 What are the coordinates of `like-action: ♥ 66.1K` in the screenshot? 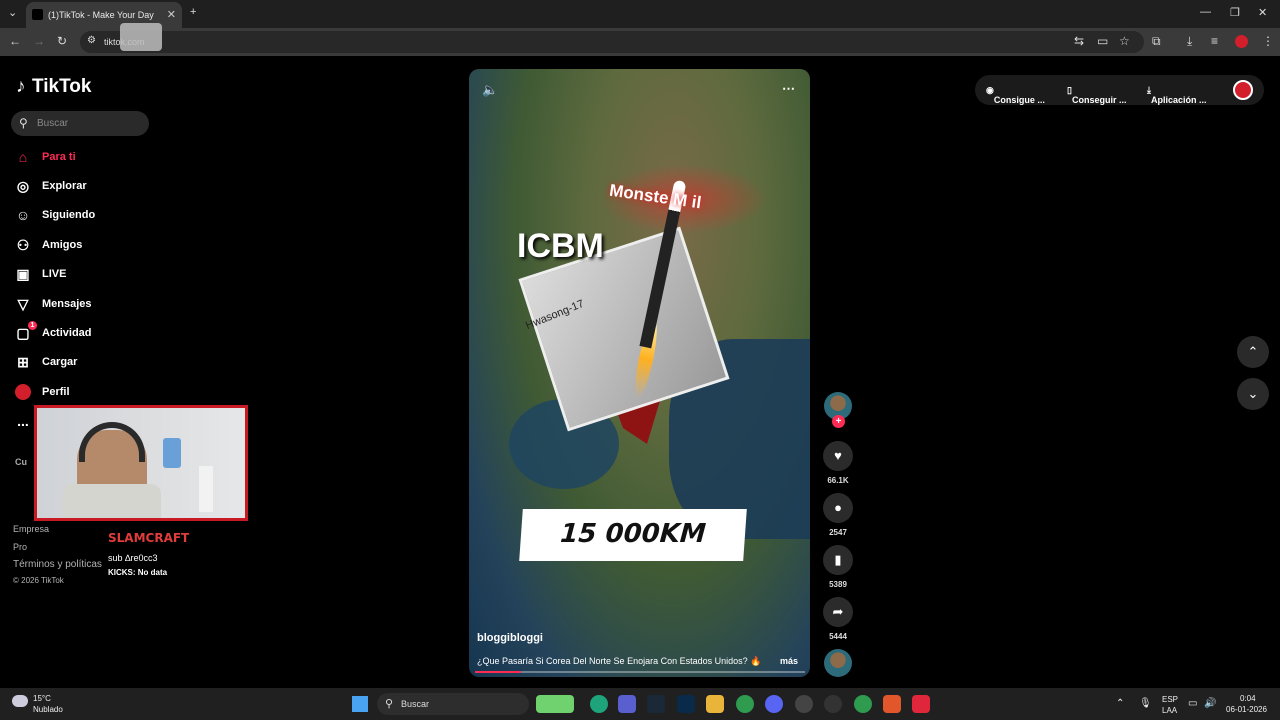 It's located at (838, 463).